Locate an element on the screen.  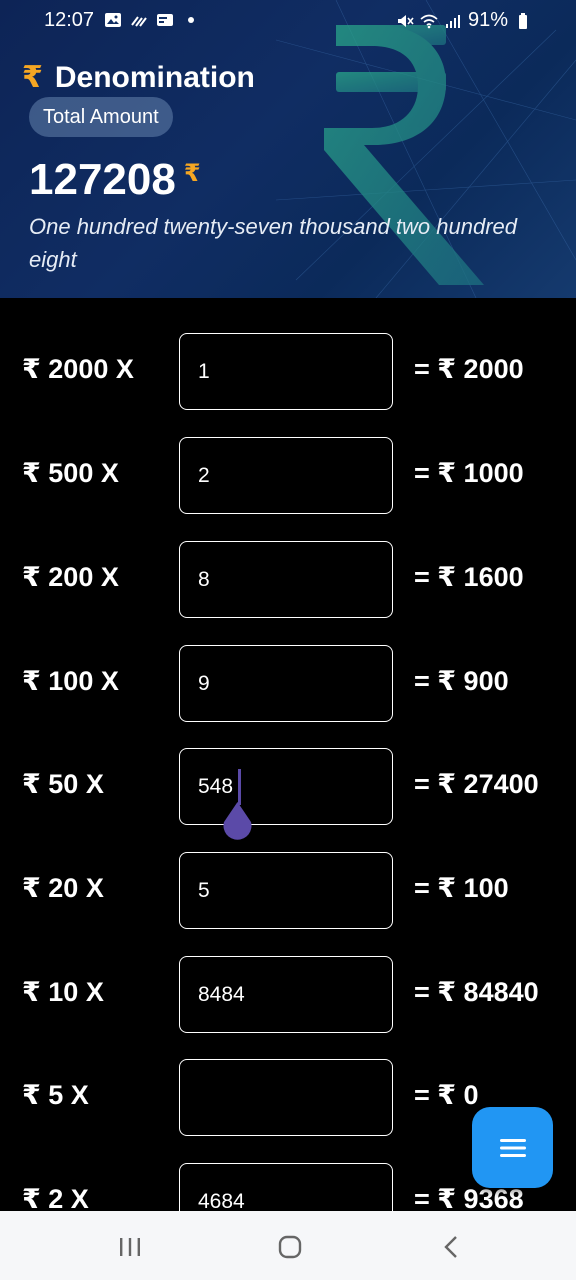
denomination-row: ₹ 500 X = ₹ 1000 is located at coordinates (288, 474).